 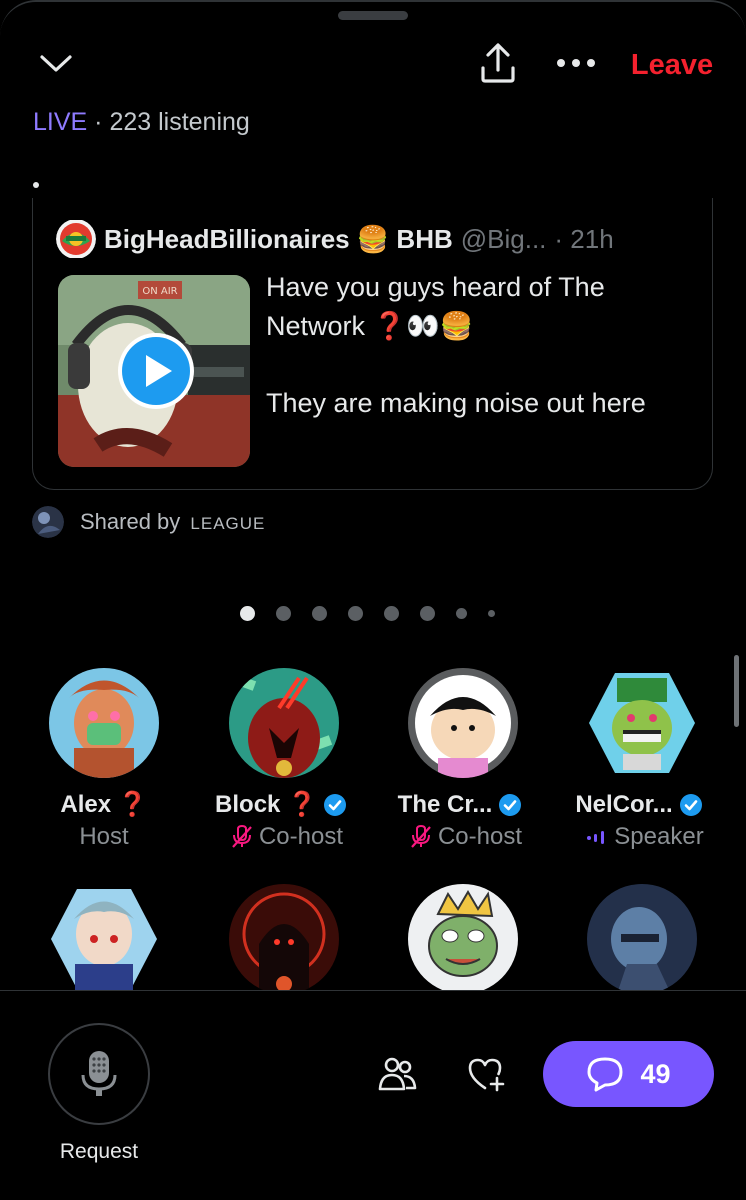 What do you see at coordinates (628, 1074) in the screenshot?
I see `comments-button: 49` at bounding box center [628, 1074].